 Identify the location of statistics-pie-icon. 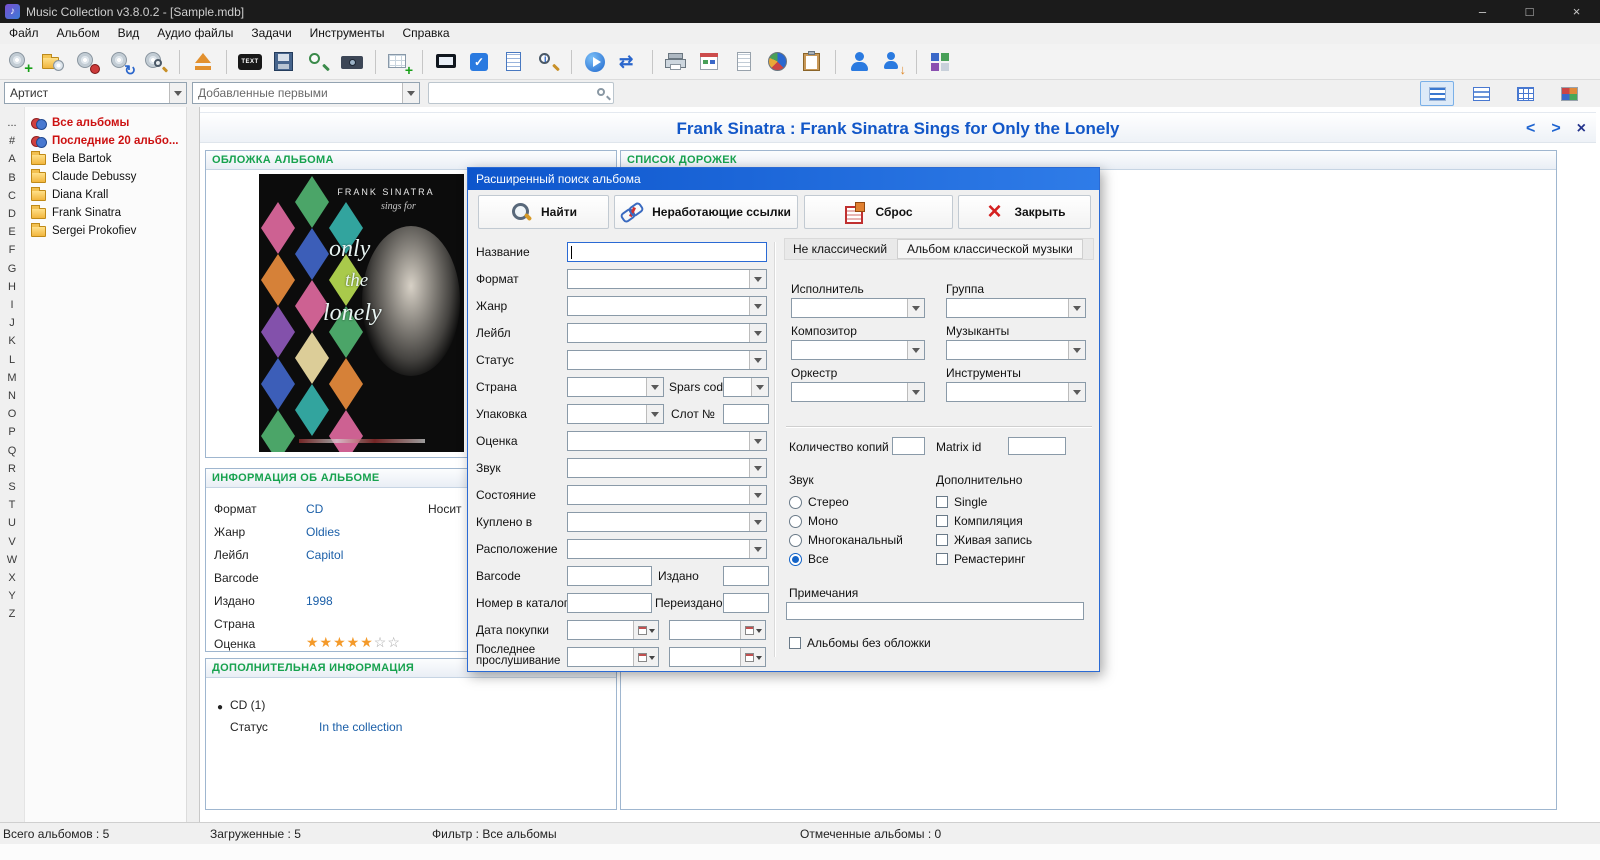
(778, 62).